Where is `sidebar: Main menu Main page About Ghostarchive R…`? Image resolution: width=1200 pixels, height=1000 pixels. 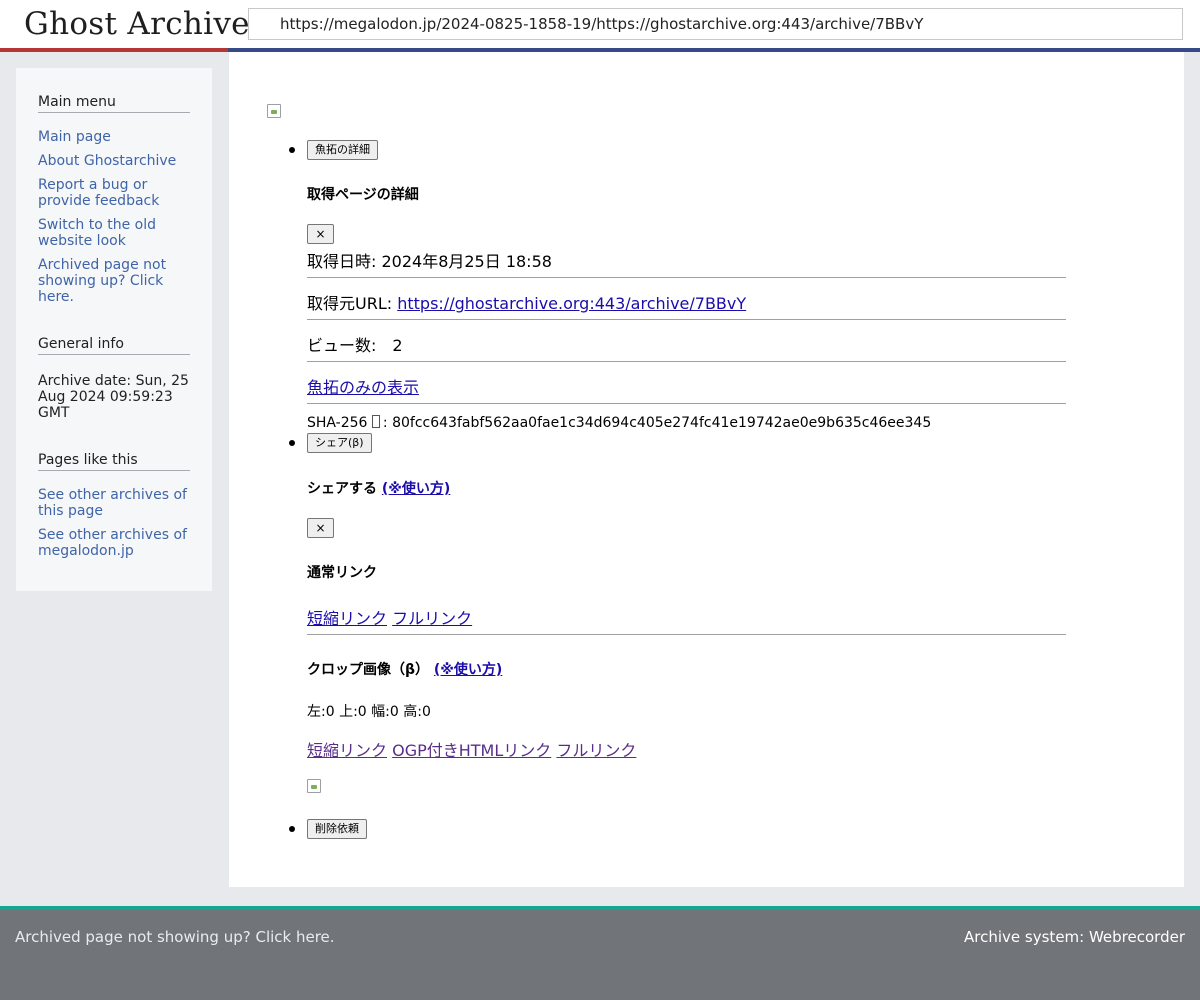
sidebar: Main menu Main page About Ghostarchive R… is located at coordinates (114, 329).